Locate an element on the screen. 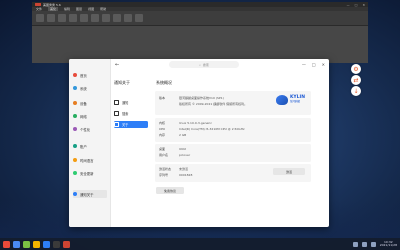 The image size is (400, 250). menu-edit: 编辑 is located at coordinates (67, 9).